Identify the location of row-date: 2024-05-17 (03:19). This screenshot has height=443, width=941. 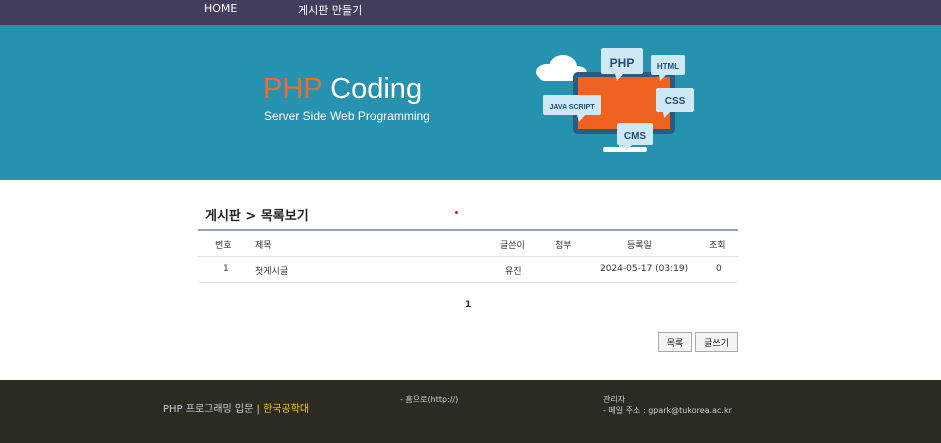
(644, 269).